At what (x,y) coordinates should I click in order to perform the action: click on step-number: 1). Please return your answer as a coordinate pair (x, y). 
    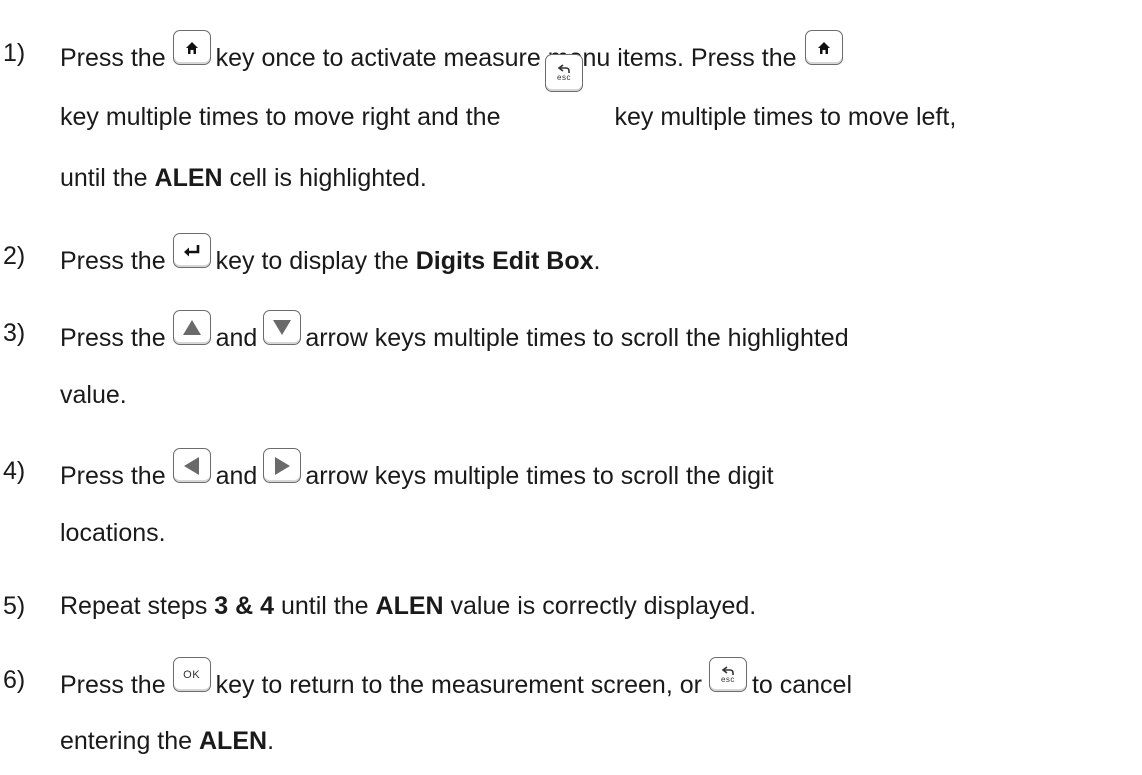
    Looking at the image, I should click on (14, 53).